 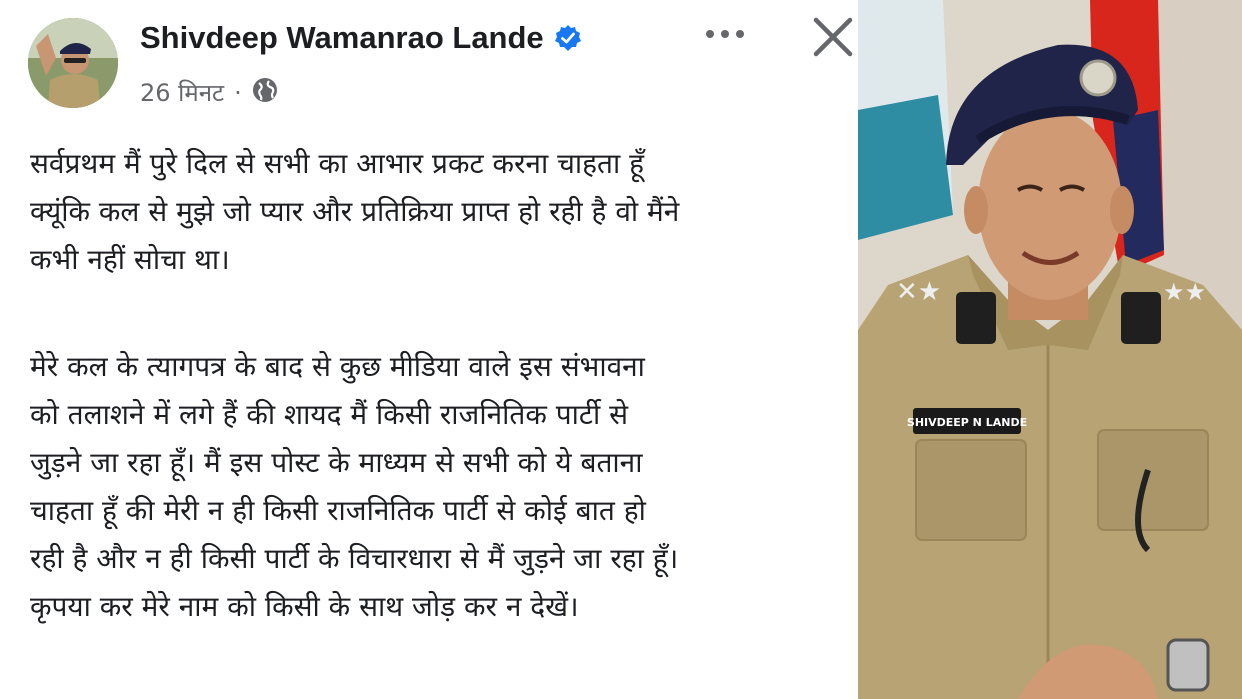 I want to click on name-badge-text: SHIVDEEP N LANDE, so click(x=967, y=422).